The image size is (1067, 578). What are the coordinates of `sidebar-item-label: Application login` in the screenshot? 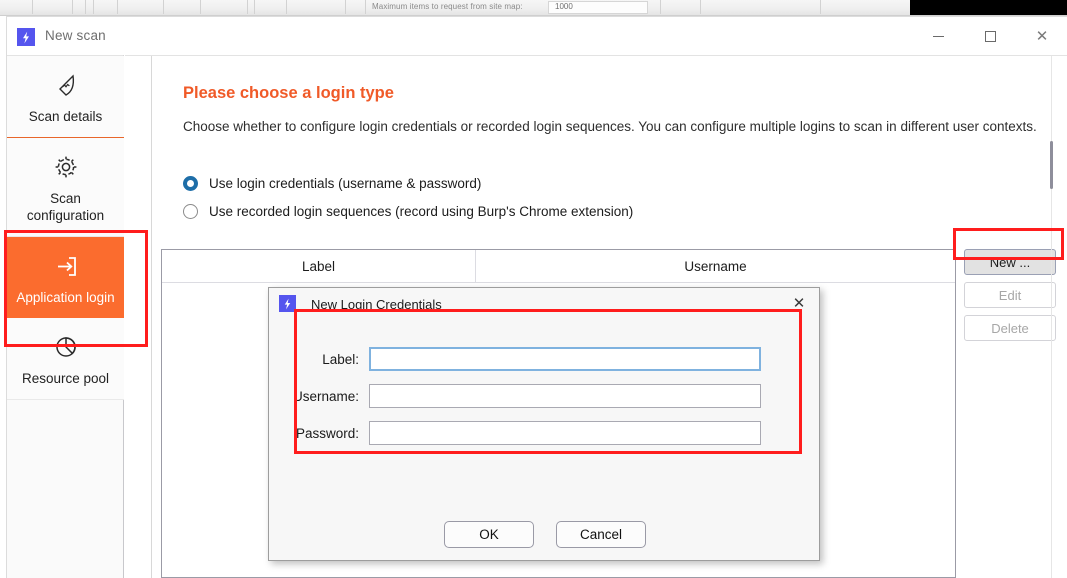 It's located at (65, 297).